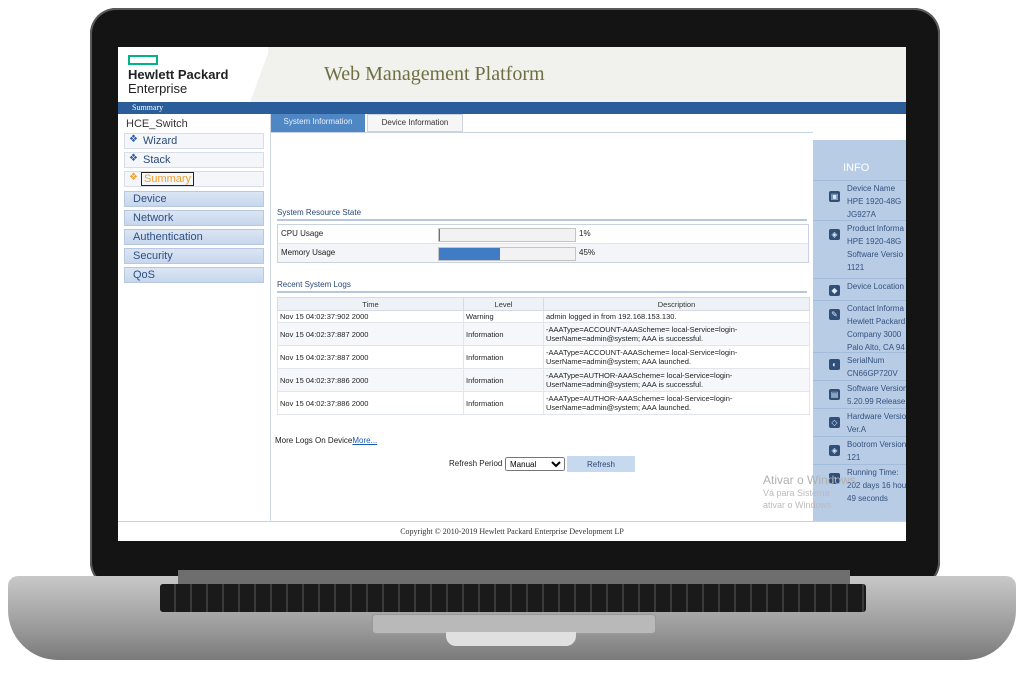  Describe the element at coordinates (585, 233) in the screenshot. I see `resource-percent: 1%` at that location.